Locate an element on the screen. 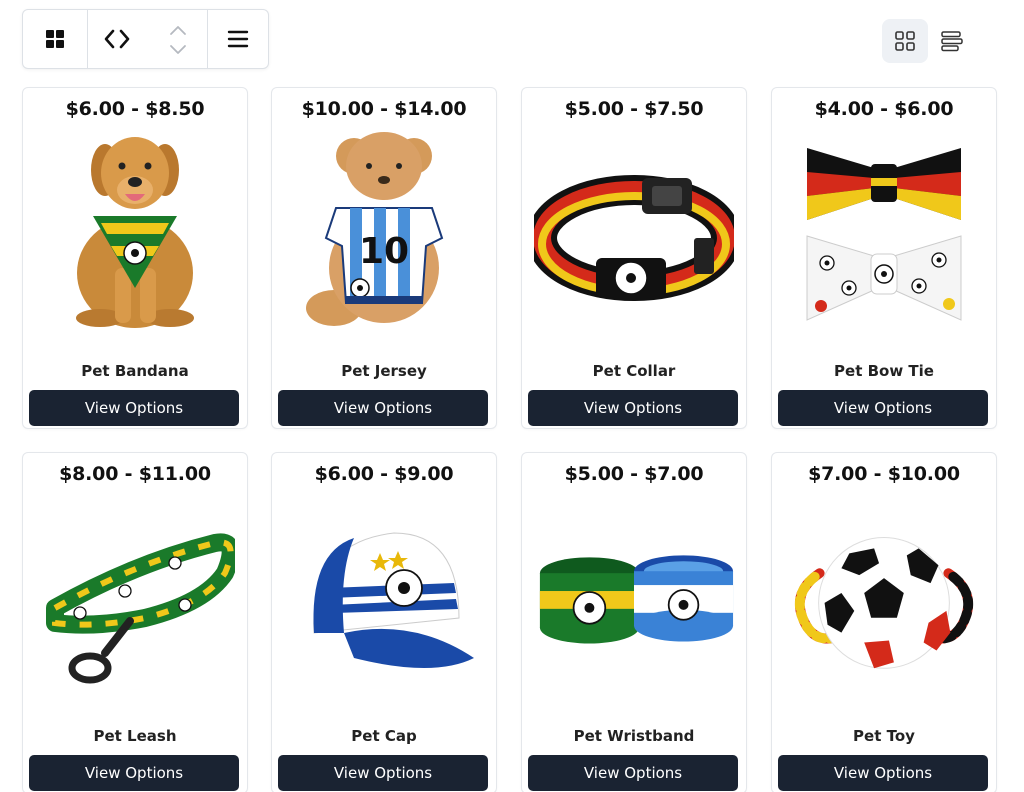  product-name: Pet Toy is located at coordinates (884, 736).